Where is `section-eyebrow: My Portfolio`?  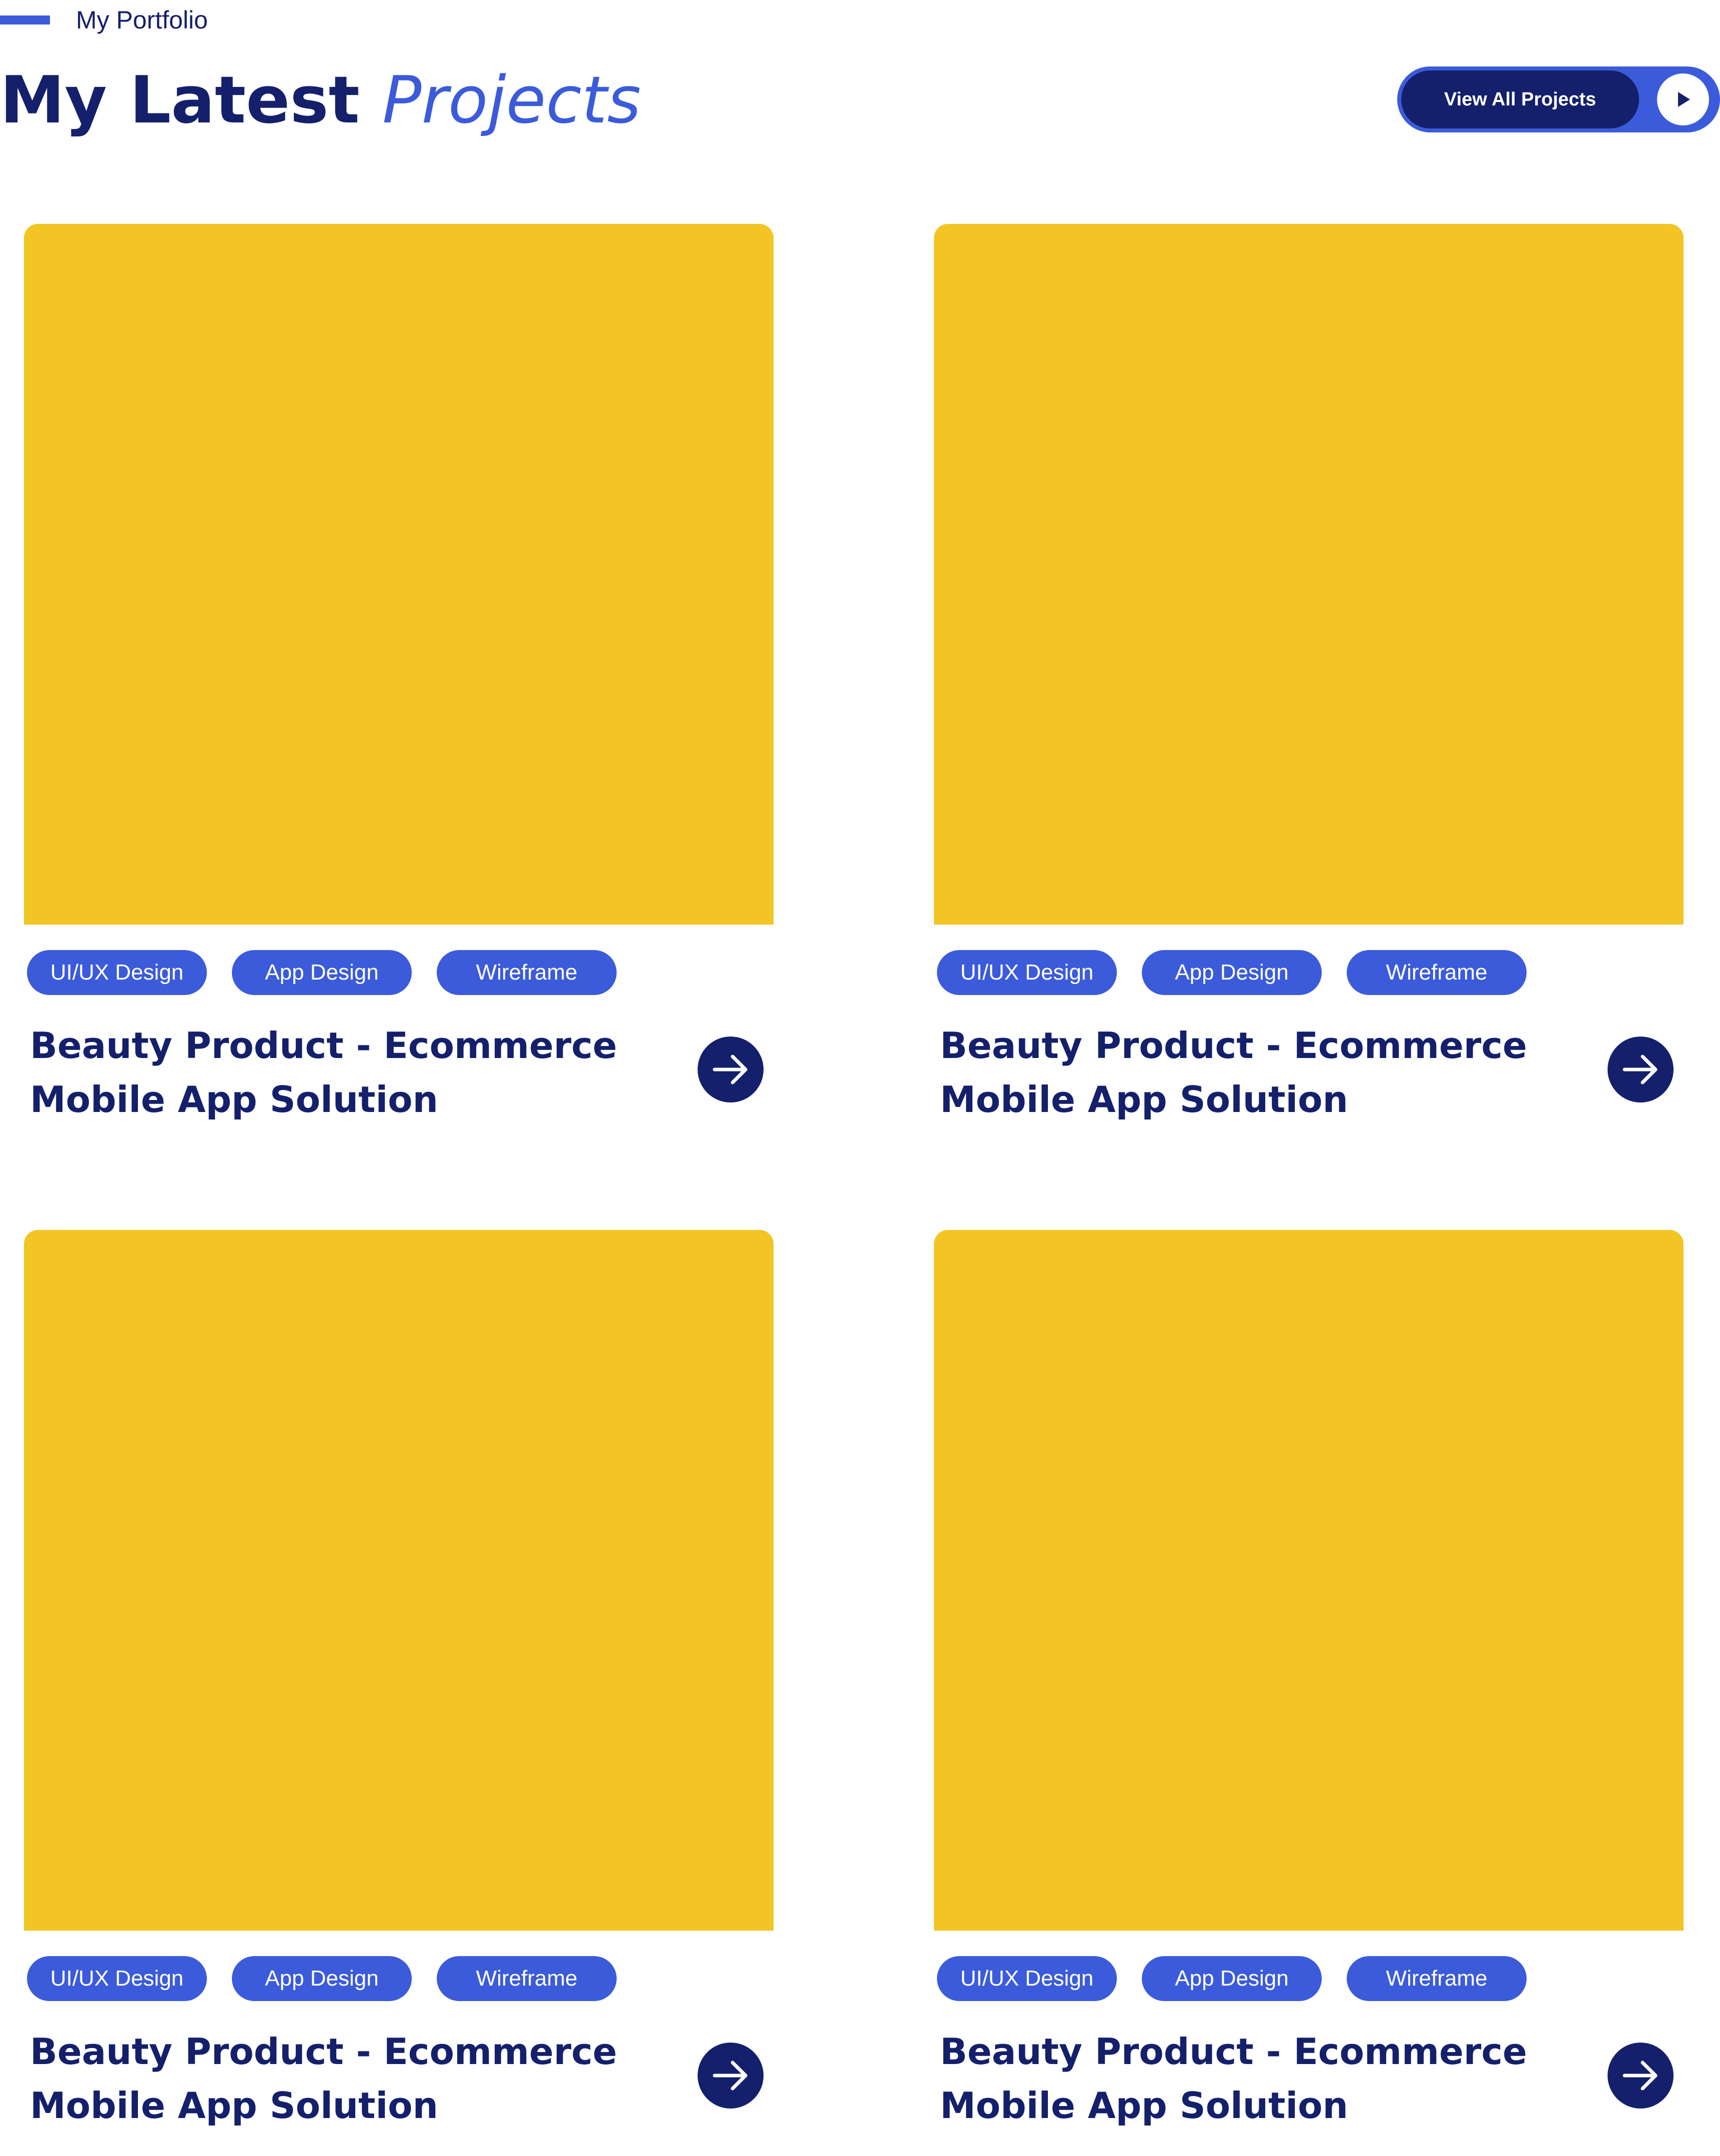
section-eyebrow: My Portfolio is located at coordinates (104, 20).